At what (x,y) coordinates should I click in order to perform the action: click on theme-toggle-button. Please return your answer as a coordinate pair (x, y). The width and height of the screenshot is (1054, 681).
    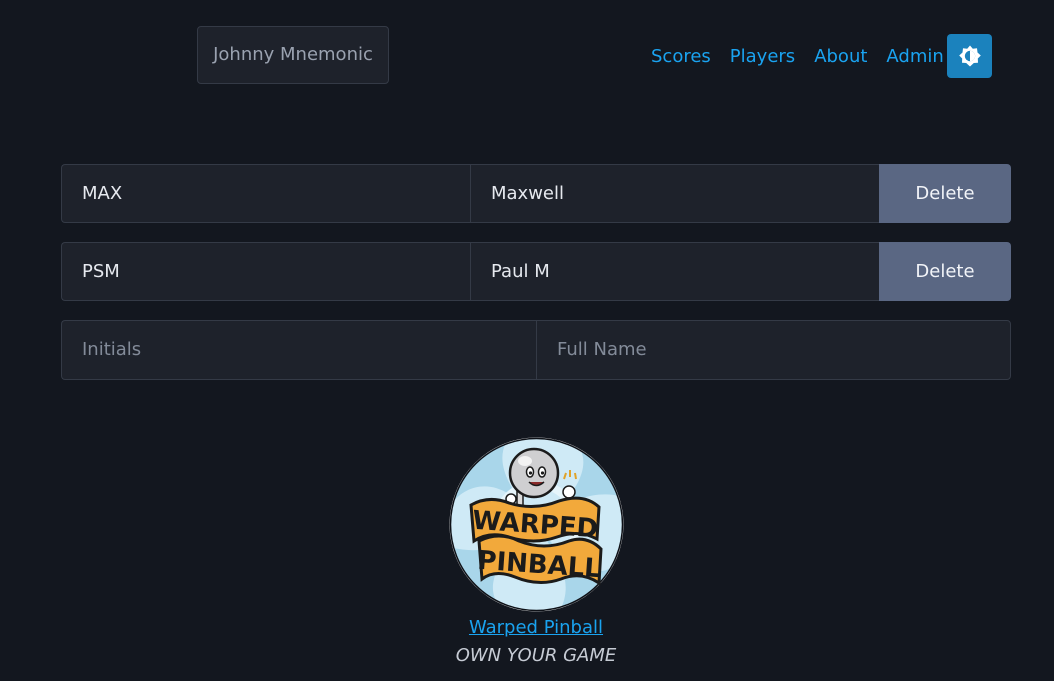
    Looking at the image, I should click on (969, 56).